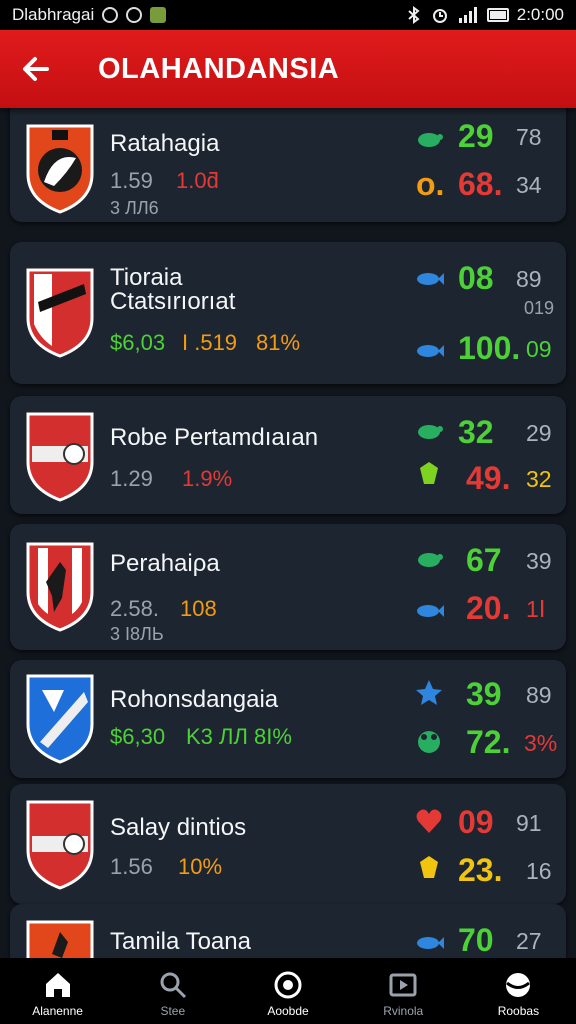  Describe the element at coordinates (131, 180) in the screenshot. I see `team-stat: 1.59` at that location.